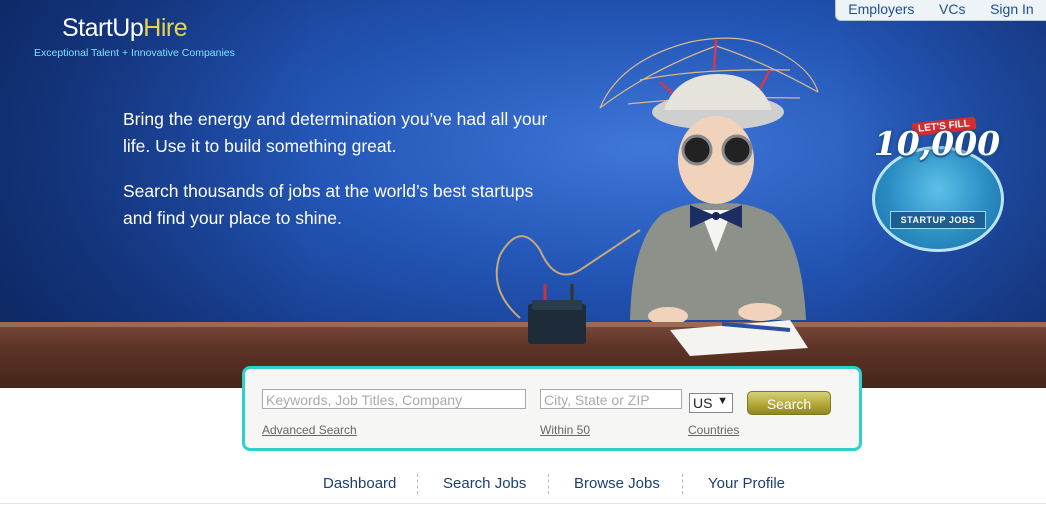 This screenshot has height=505, width=1046. I want to click on site-logo: StartUpHire, so click(125, 28).